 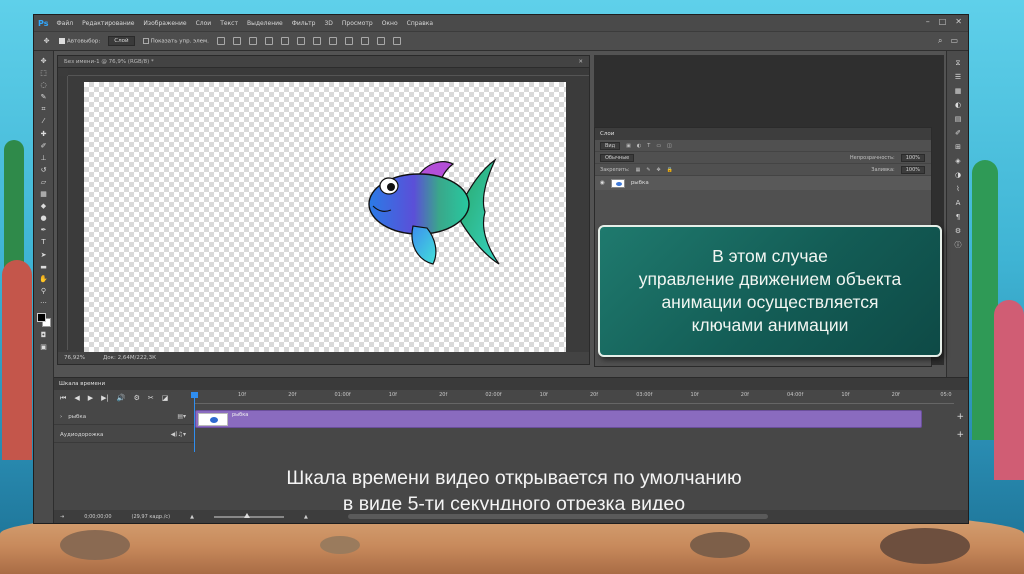 What do you see at coordinates (43, 335) in the screenshot?
I see `quick-mask-icon: ◘` at bounding box center [43, 335].